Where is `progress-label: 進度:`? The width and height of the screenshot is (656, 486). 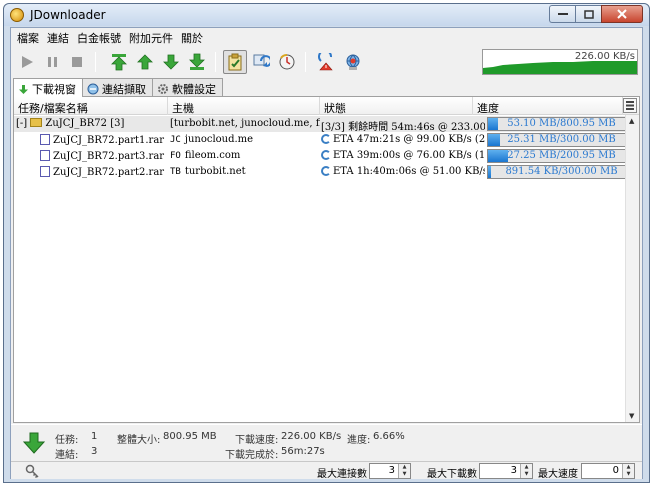
progress-label: 進度: is located at coordinates (359, 440).